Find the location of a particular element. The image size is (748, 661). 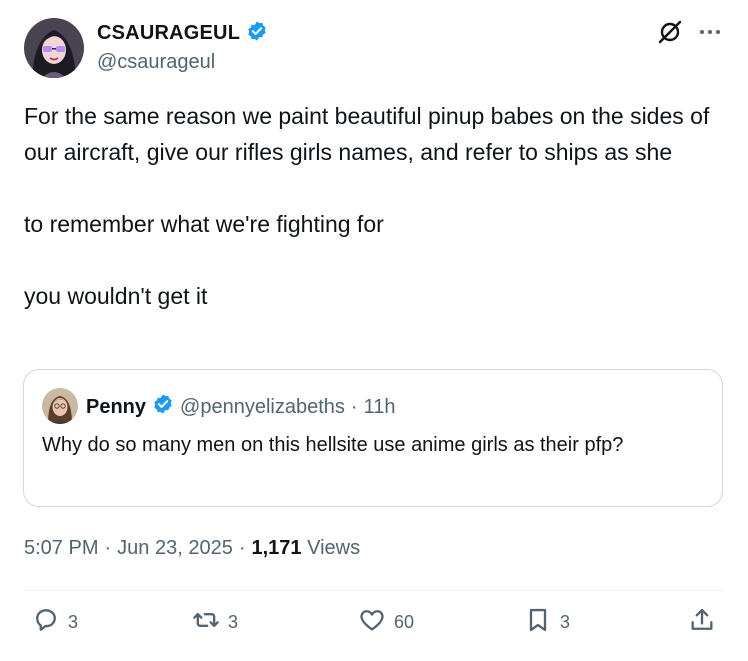

like-count: 60 is located at coordinates (404, 622).